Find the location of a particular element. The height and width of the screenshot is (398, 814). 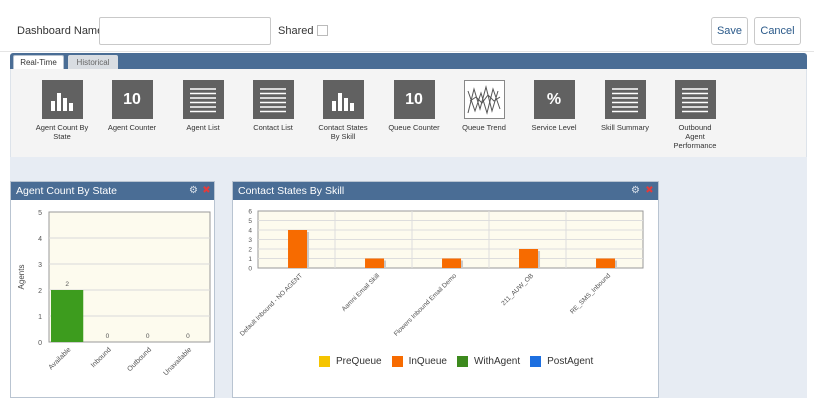

legend-item: WithAgent is located at coordinates (488, 361).